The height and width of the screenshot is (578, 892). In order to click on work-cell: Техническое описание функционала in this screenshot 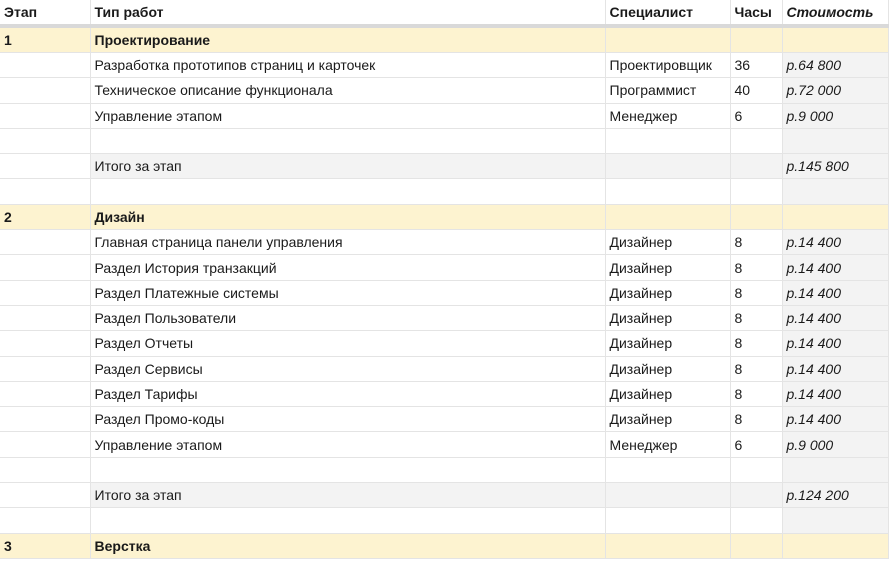, I will do `click(348, 90)`.